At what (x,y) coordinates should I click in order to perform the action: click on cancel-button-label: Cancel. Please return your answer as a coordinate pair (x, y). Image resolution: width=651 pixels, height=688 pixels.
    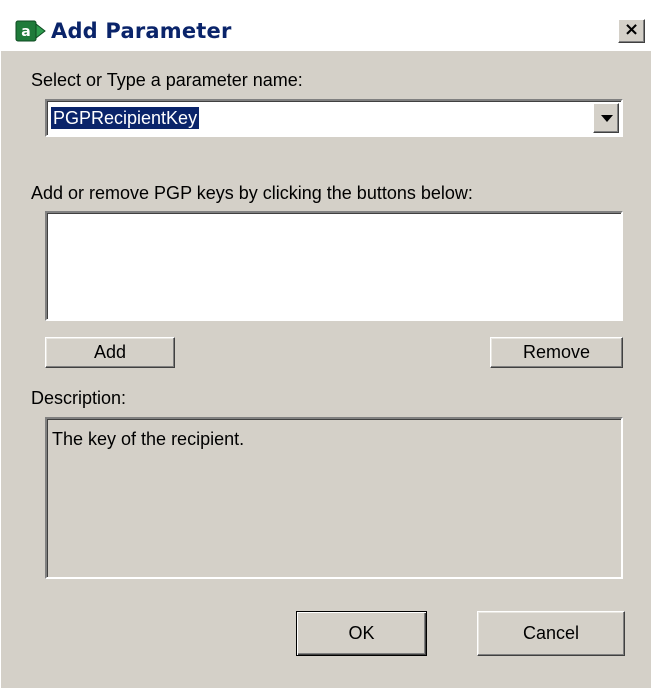
    Looking at the image, I should click on (551, 633).